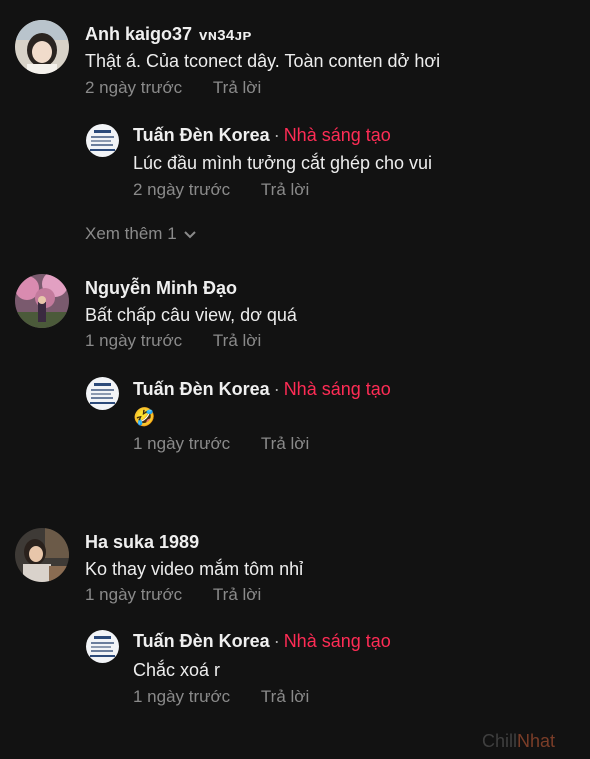 Image resolution: width=590 pixels, height=759 pixels. I want to click on comment-meta: 2 ngày trước Trả lời, so click(173, 88).